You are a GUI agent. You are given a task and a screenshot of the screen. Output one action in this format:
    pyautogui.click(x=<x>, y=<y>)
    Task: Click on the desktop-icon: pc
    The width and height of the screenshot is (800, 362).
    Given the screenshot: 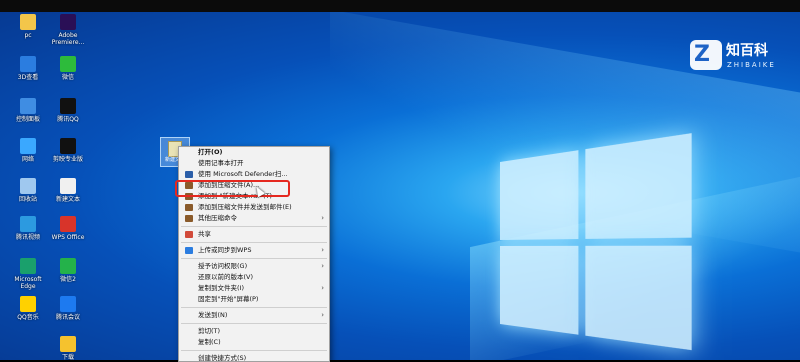 What is the action you would take?
    pyautogui.click(x=28, y=26)
    